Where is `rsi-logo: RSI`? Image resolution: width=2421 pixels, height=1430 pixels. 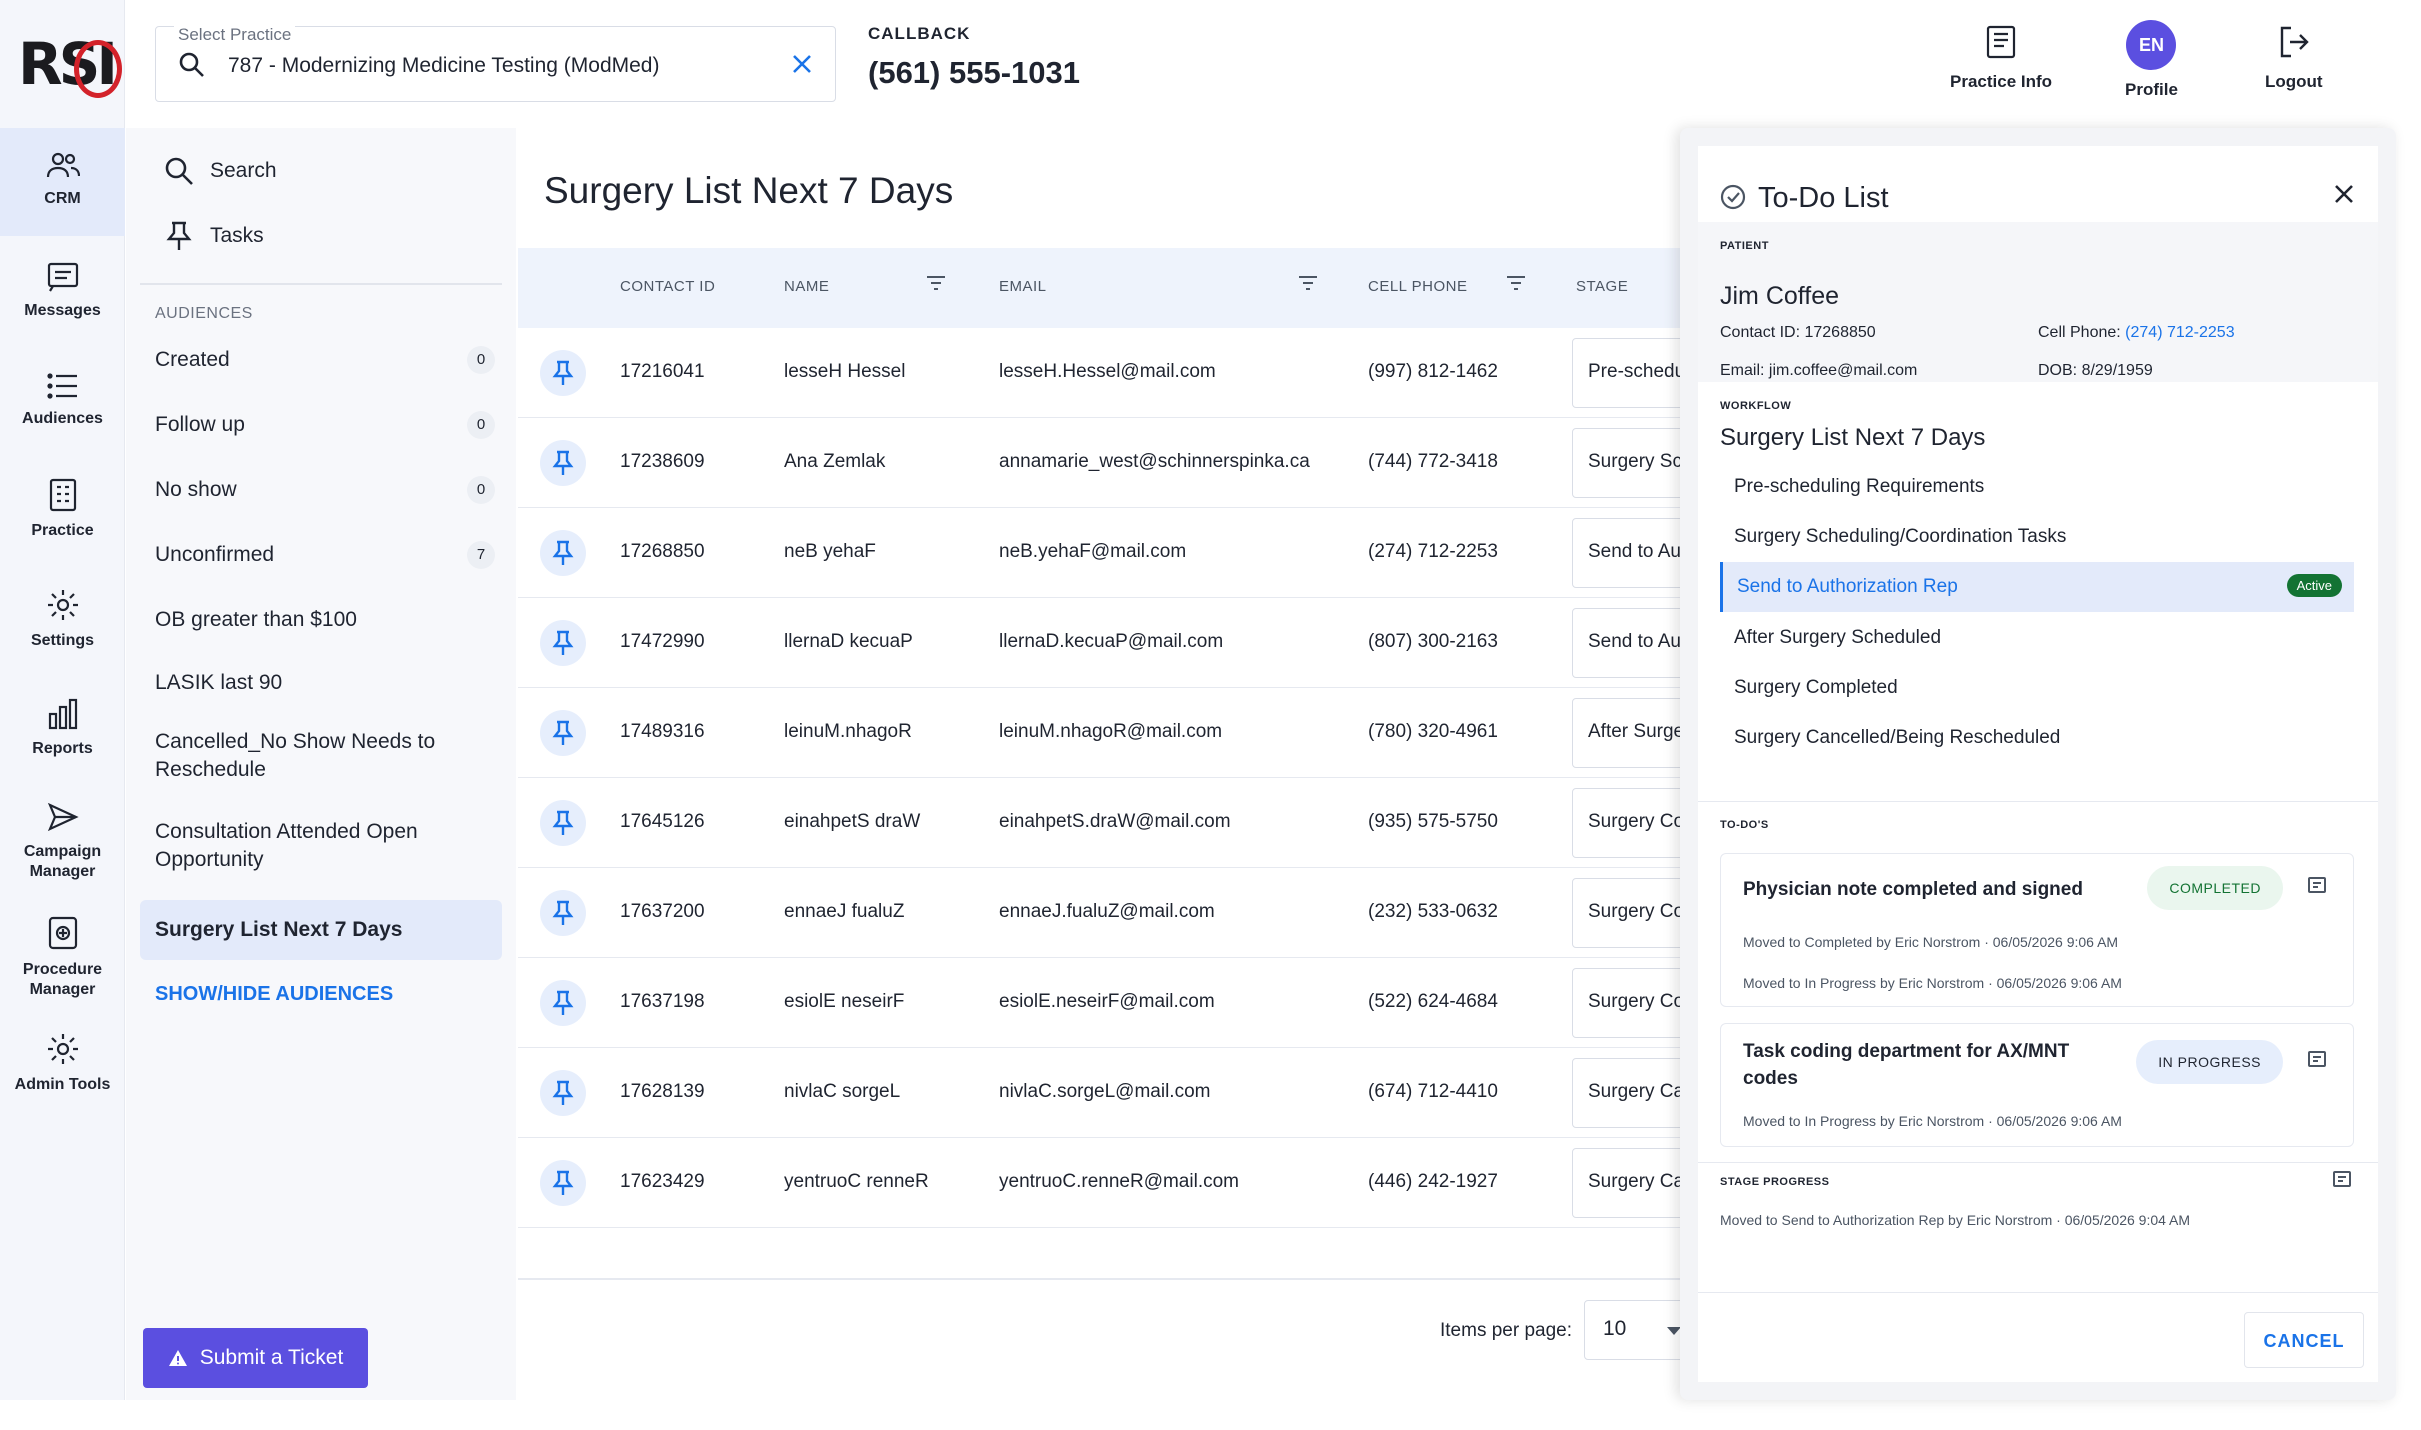 rsi-logo: RSI is located at coordinates (70, 65).